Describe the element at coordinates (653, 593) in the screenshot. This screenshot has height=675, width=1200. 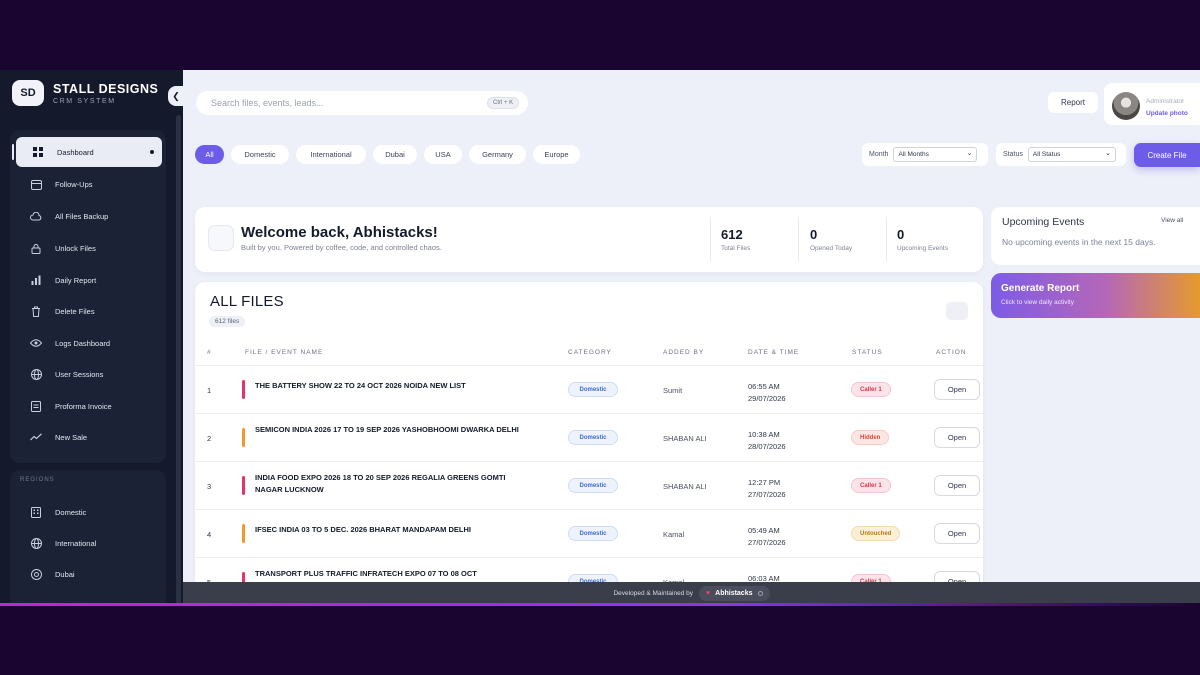
I see `footer-text: Developed & Maintained by` at that location.